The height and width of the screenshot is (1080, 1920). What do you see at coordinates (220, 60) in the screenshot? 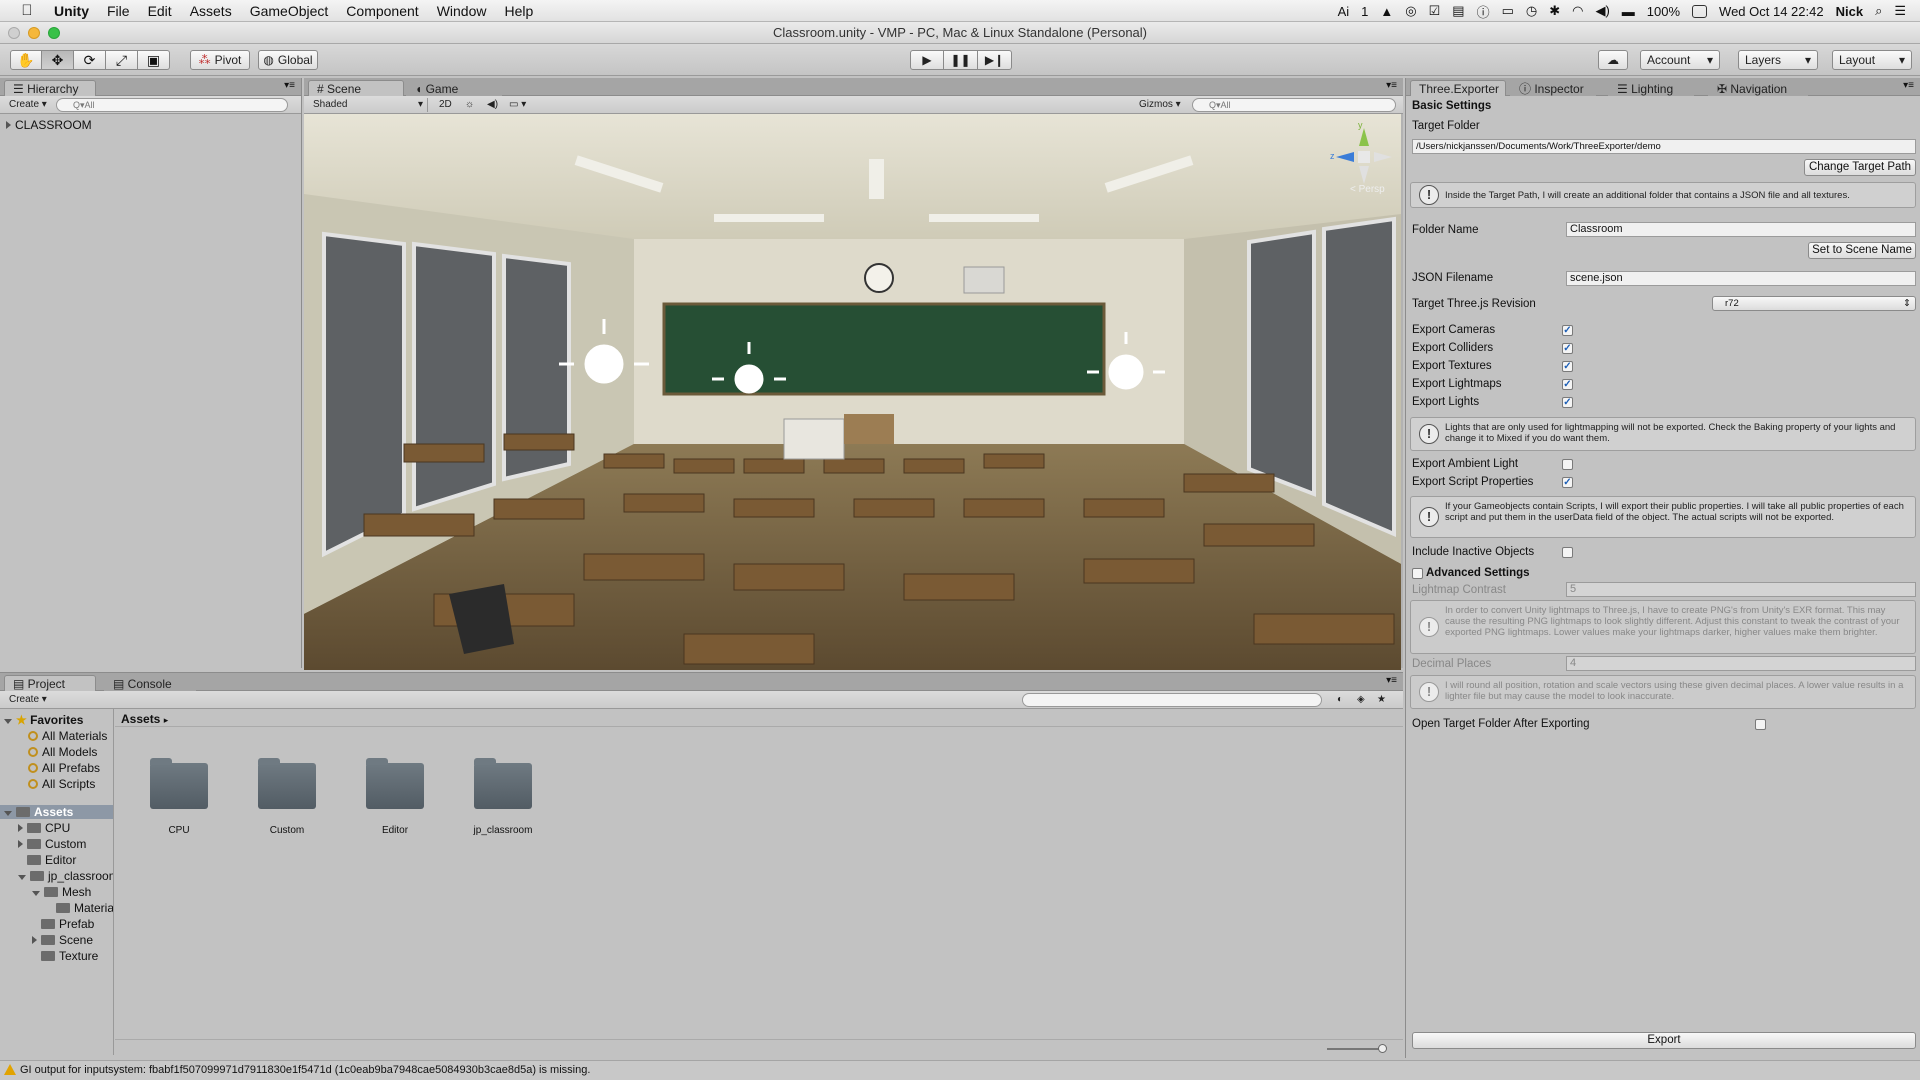
I see `pivot-toggle: ⁂ Pivot` at bounding box center [220, 60].